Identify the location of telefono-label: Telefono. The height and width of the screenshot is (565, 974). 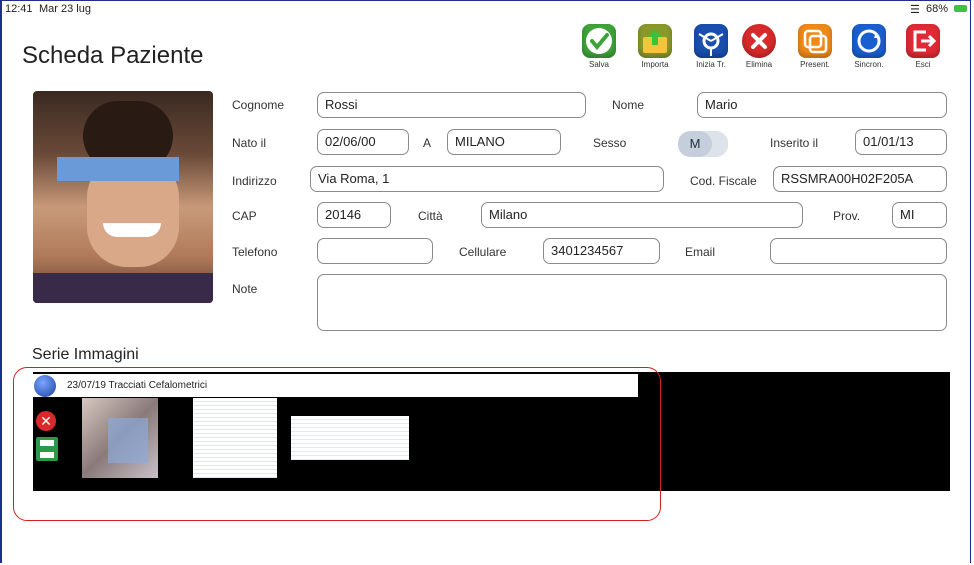
(255, 252).